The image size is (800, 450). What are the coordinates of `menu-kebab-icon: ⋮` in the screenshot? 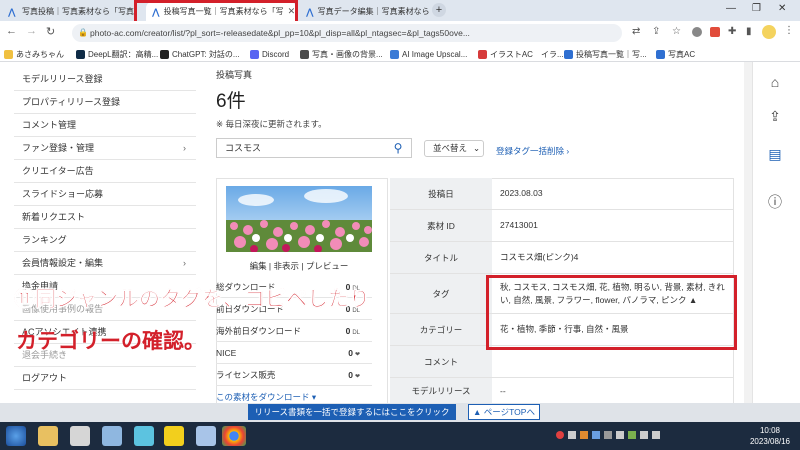 It's located at (789, 30).